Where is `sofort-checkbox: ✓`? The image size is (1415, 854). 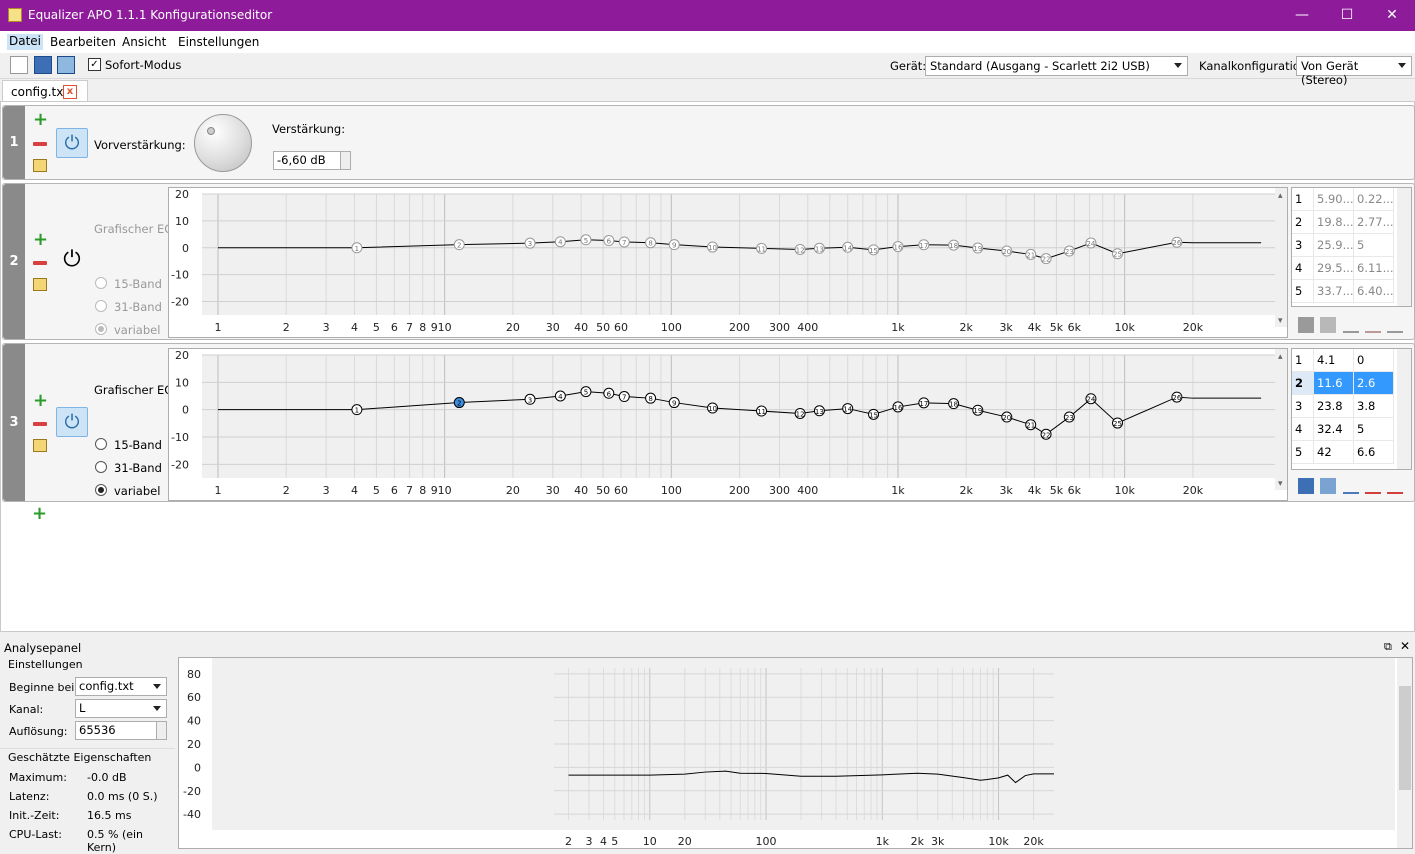 sofort-checkbox: ✓ is located at coordinates (94, 64).